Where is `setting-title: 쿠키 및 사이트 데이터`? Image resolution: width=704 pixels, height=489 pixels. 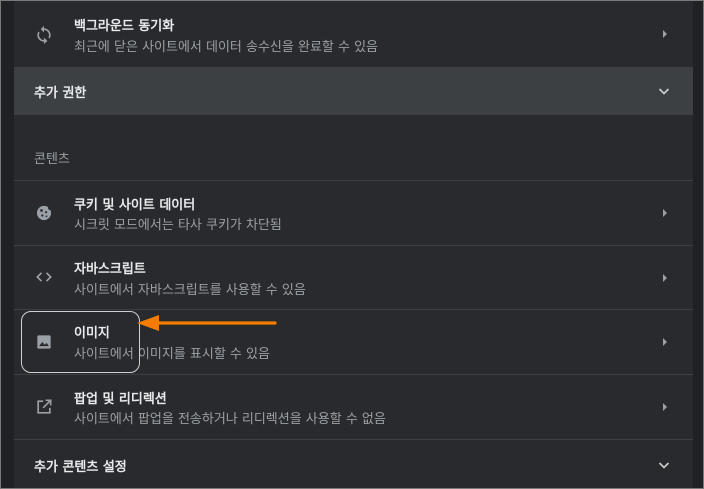
setting-title: 쿠키 및 사이트 데이터 is located at coordinates (135, 205).